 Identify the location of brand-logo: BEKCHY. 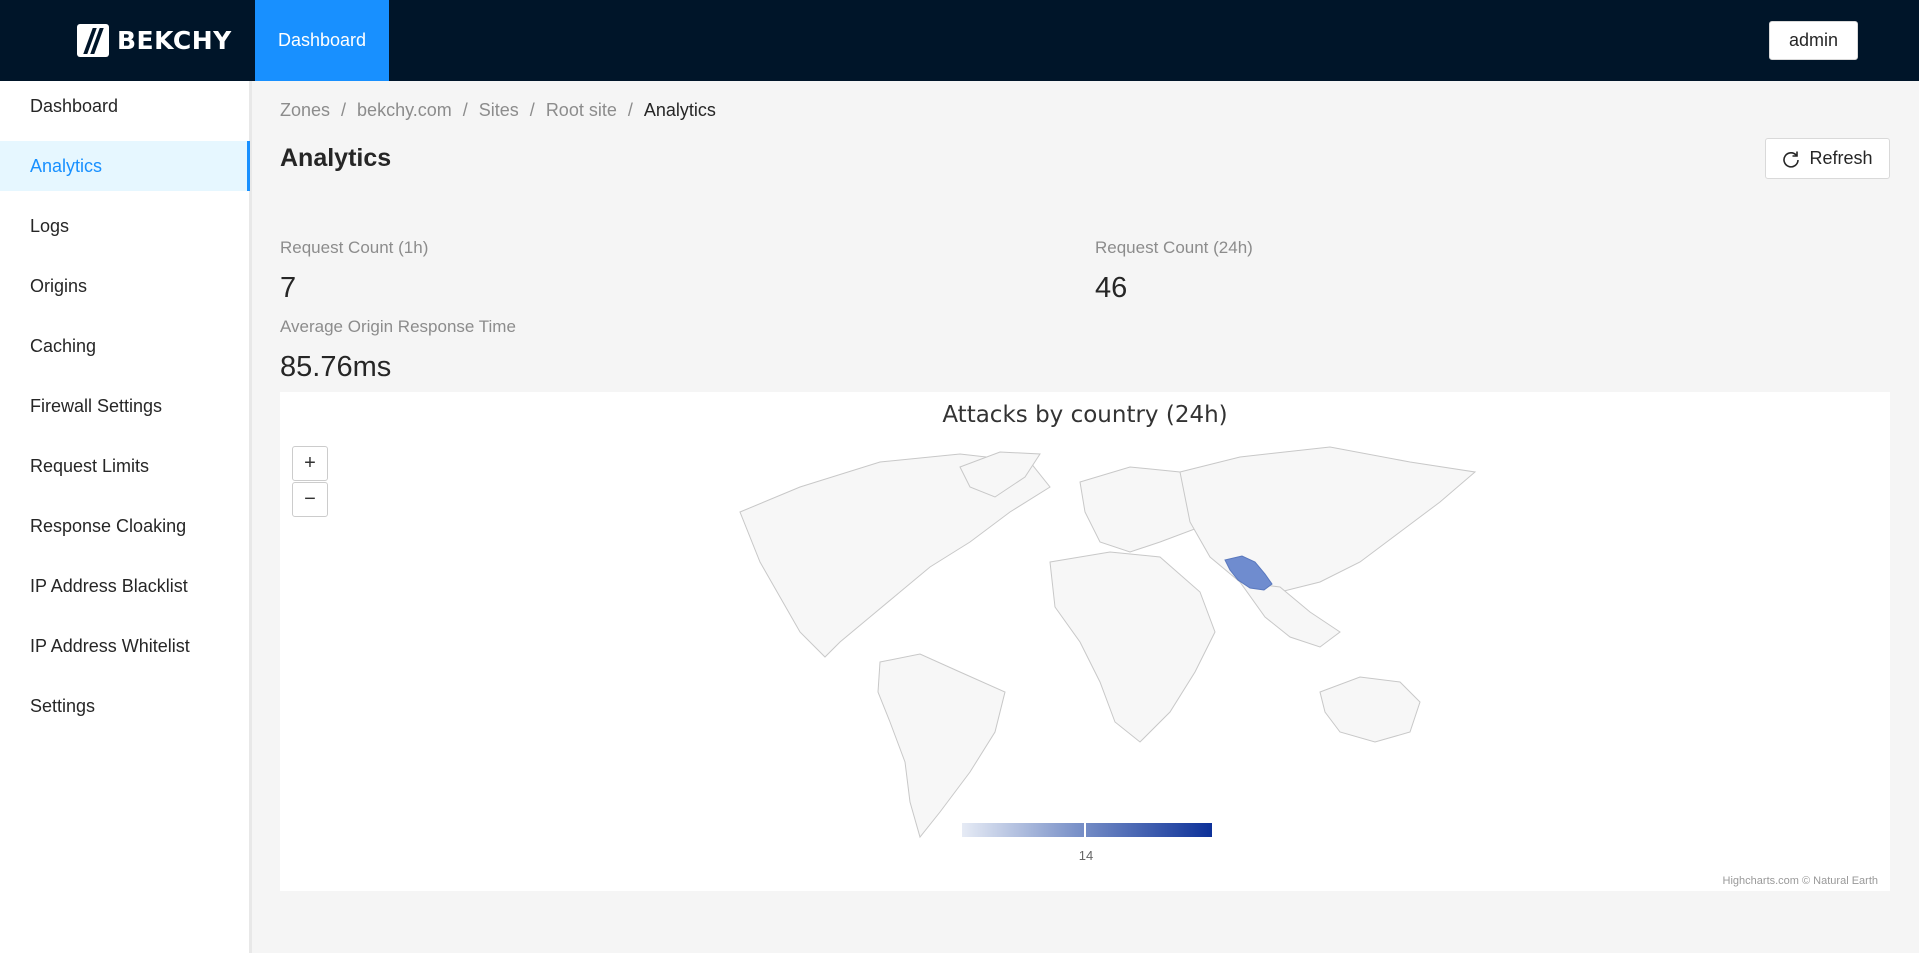
(154, 40).